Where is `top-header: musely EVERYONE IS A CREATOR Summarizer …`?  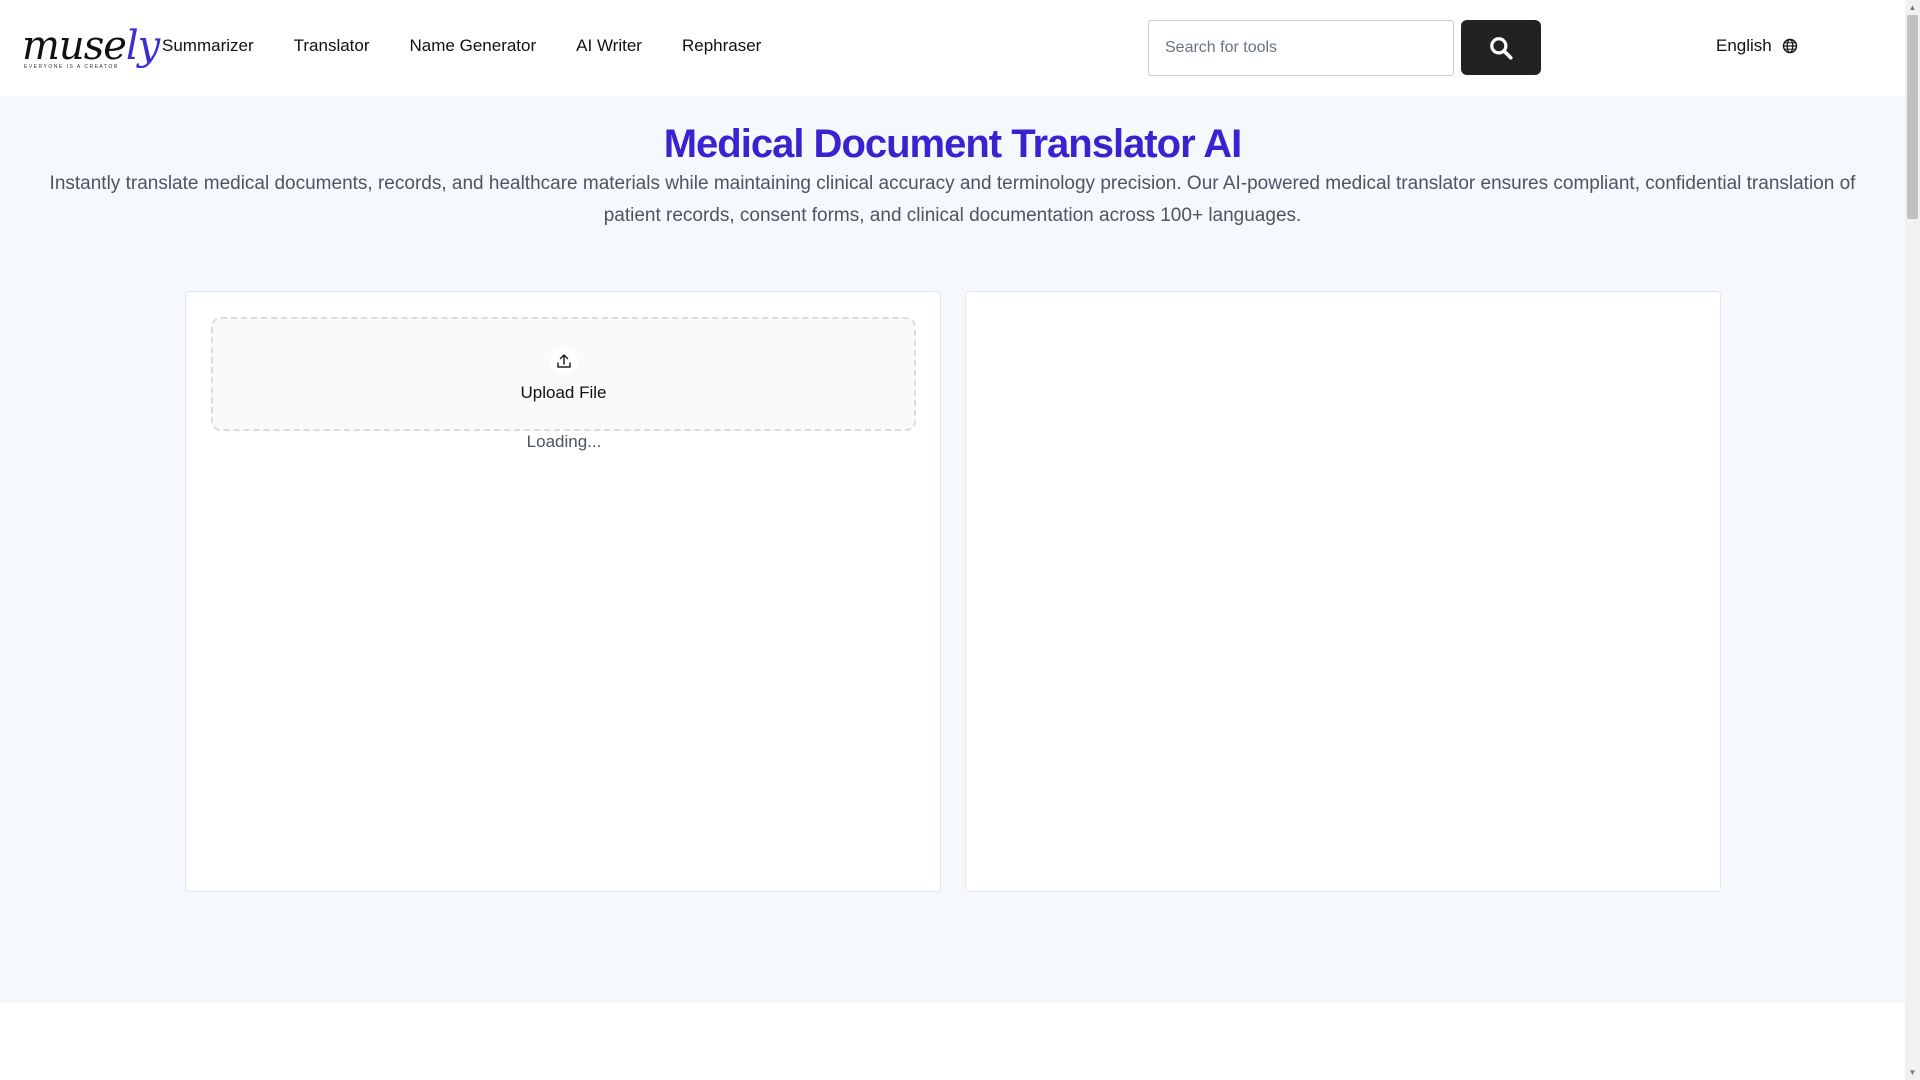 top-header: musely EVERYONE IS A CREATOR Summarizer … is located at coordinates (952, 48).